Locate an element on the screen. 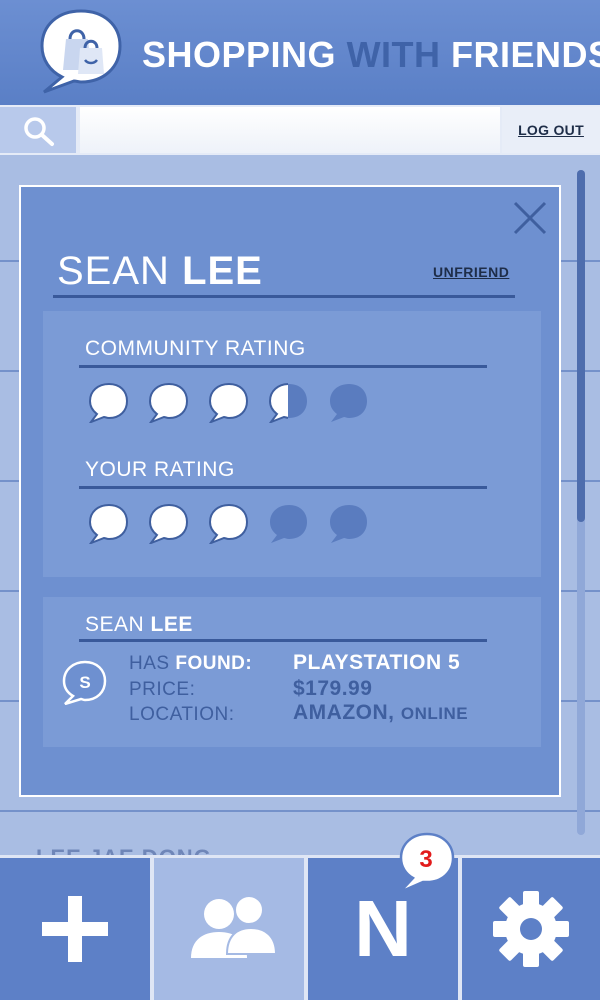  found-item-name: PLAYSTATION 5 is located at coordinates (376, 663).